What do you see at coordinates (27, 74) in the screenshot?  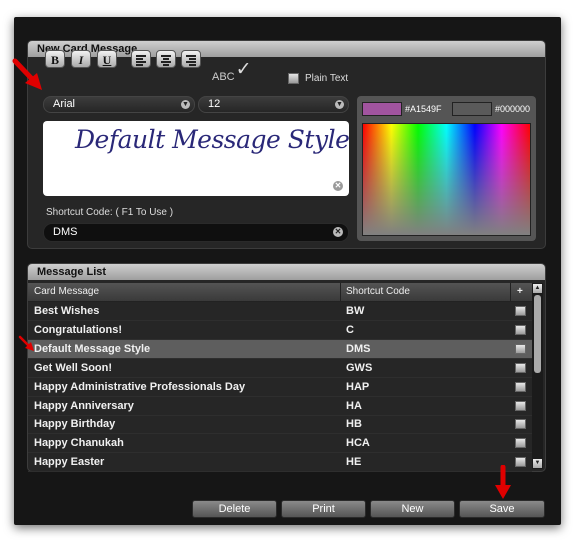 I see `red-arrow-toolbar-icon` at bounding box center [27, 74].